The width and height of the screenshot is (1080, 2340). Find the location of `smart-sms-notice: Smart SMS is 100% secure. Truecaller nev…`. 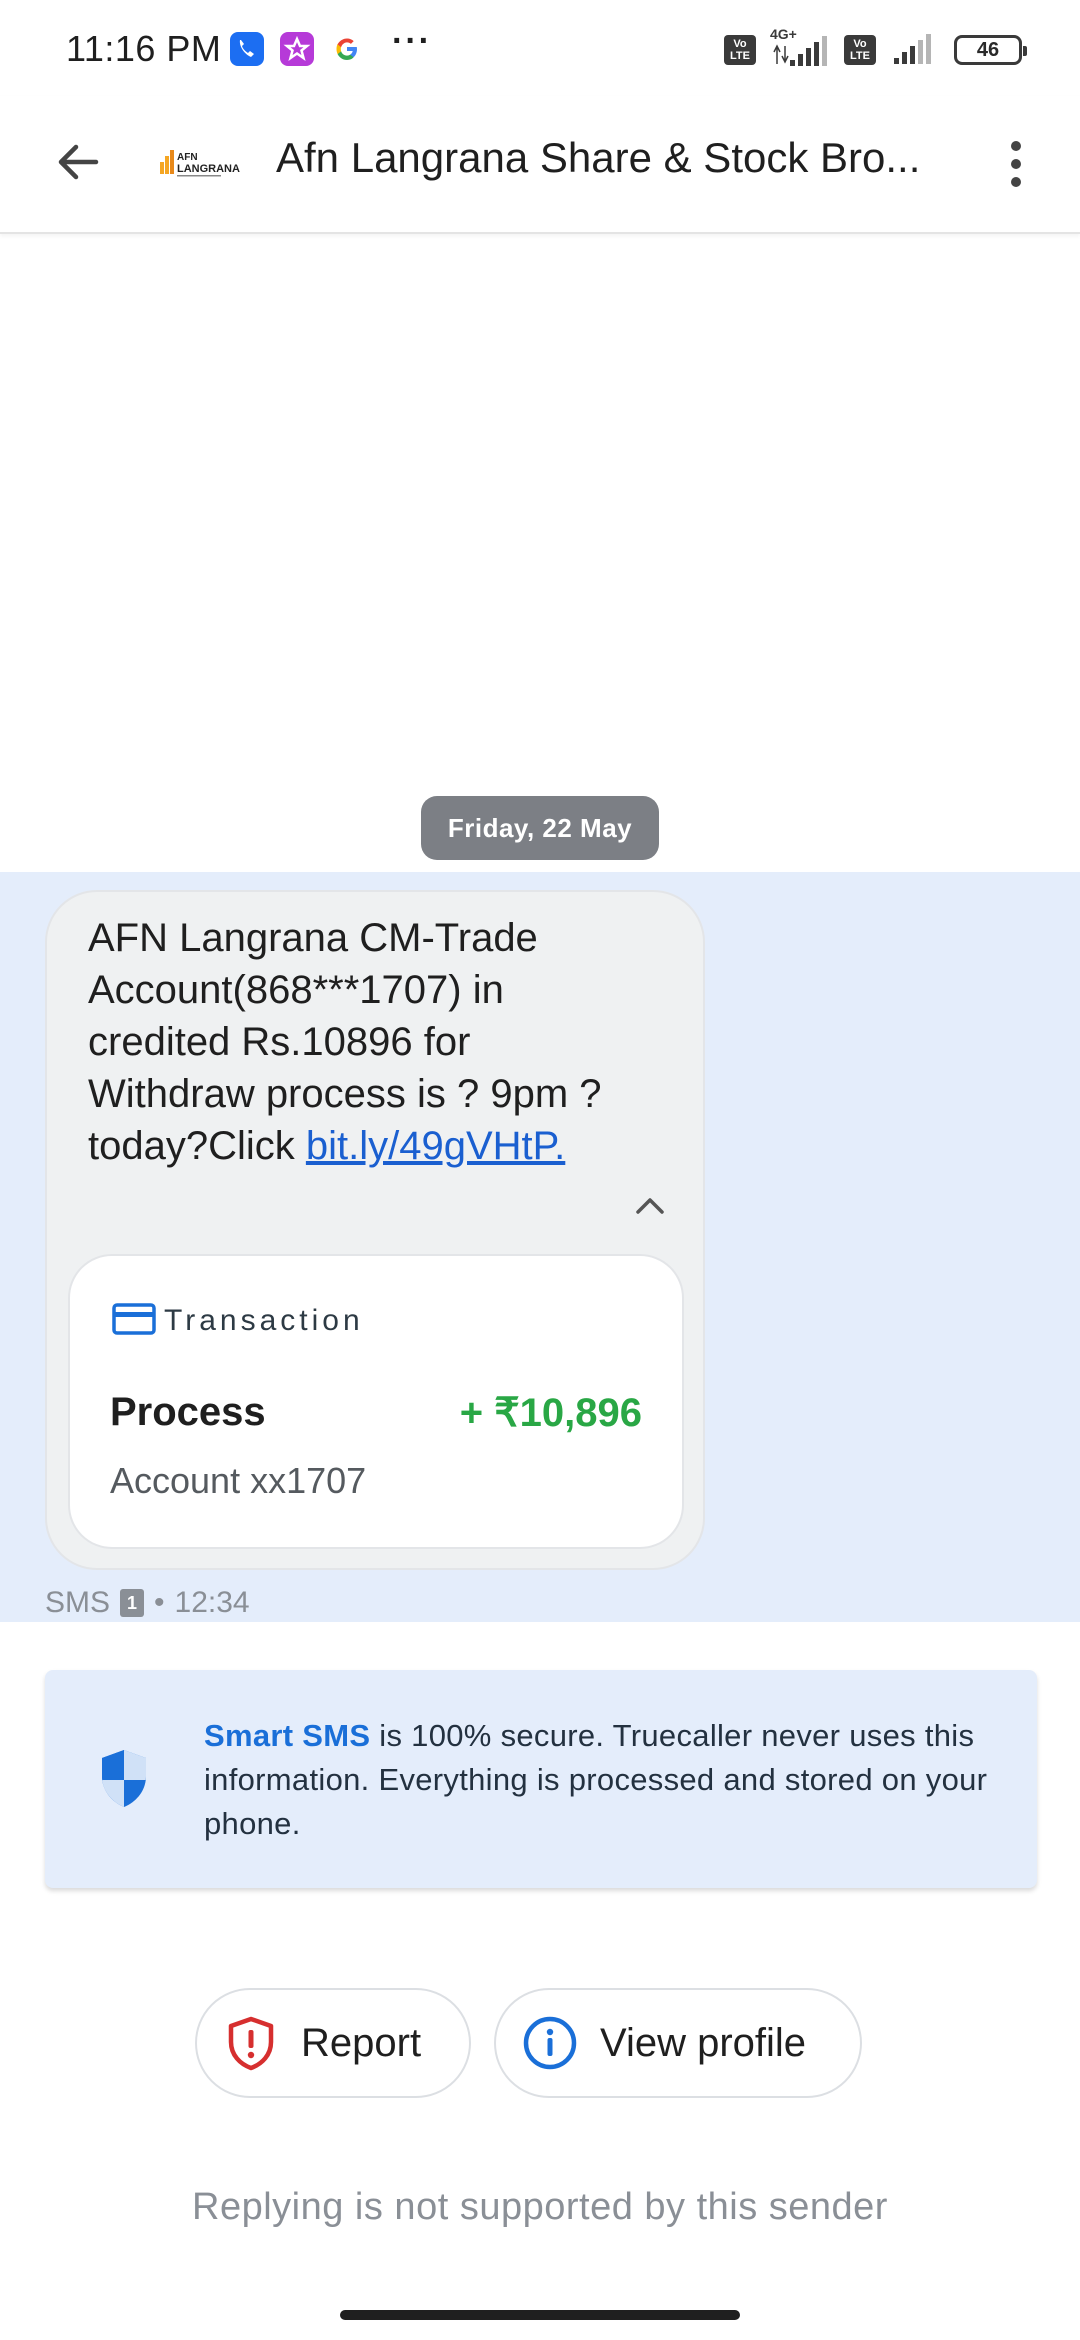

smart-sms-notice: Smart SMS is 100% secure. Truecaller nev… is located at coordinates (541, 1779).